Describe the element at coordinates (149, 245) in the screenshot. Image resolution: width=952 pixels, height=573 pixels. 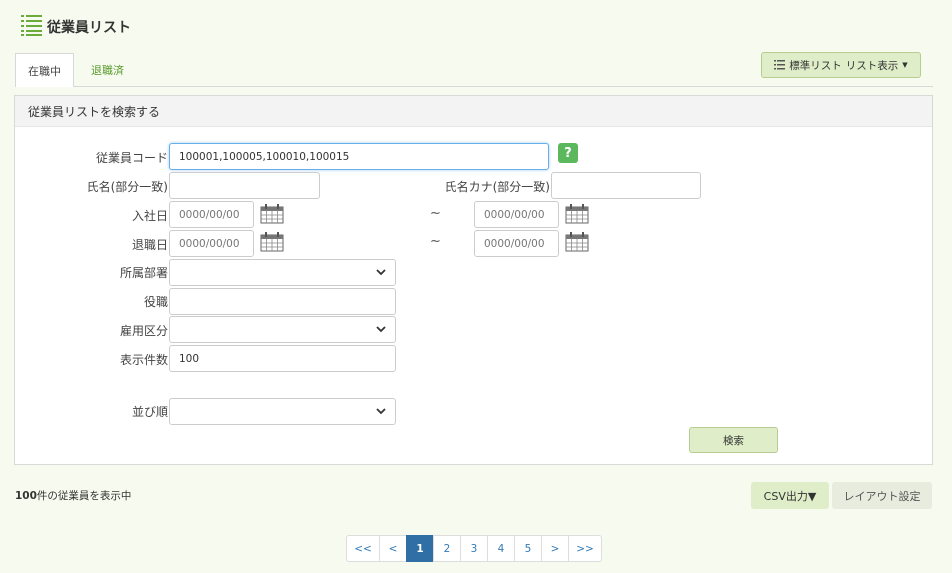
I see `retire-date-label: 退職日` at that location.